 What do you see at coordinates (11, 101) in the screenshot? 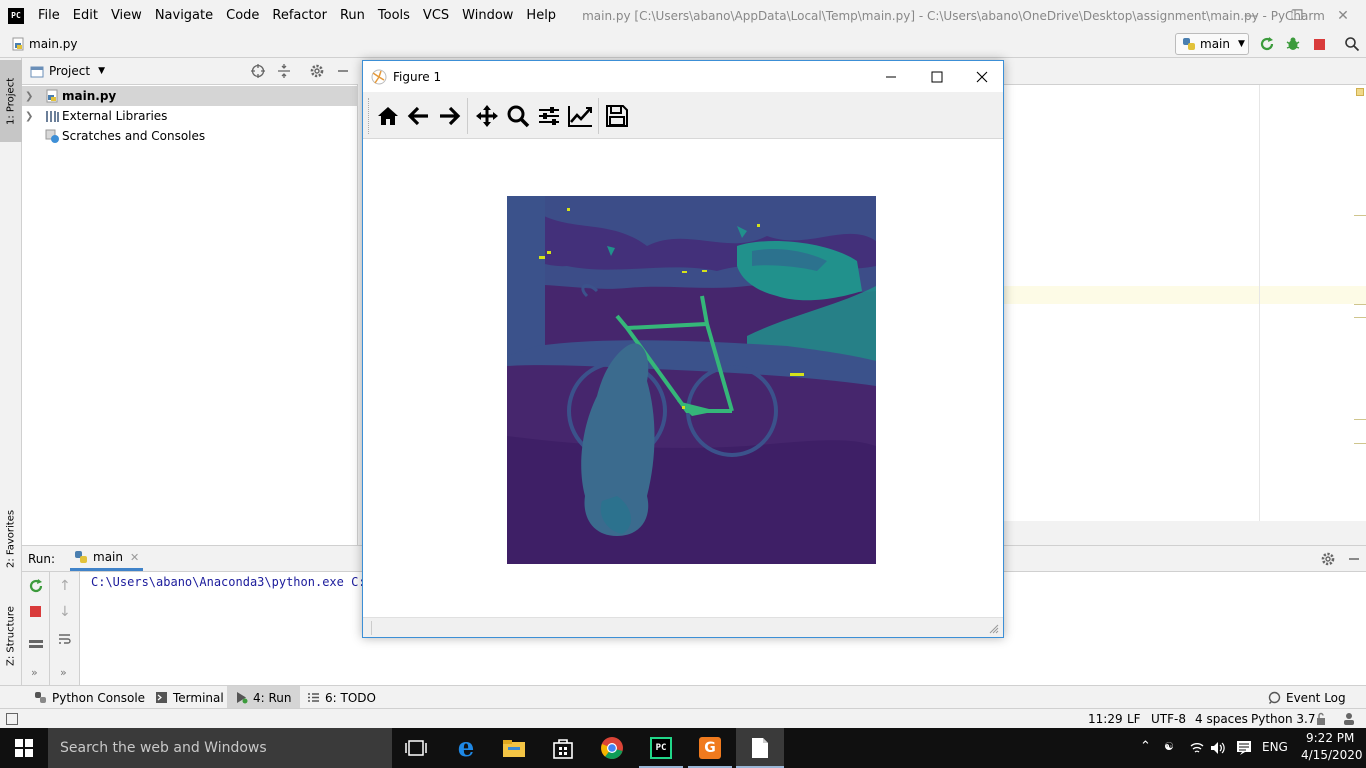
I see `project-tool-tab: 1: Project` at bounding box center [11, 101].